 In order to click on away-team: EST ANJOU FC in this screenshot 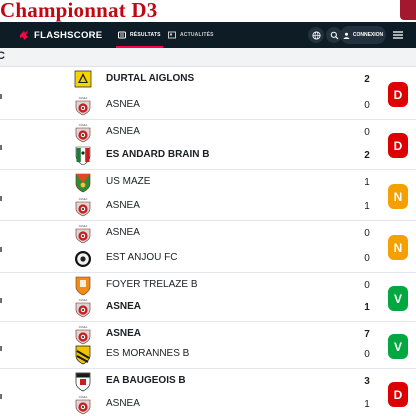, I will do `click(126, 259)`.